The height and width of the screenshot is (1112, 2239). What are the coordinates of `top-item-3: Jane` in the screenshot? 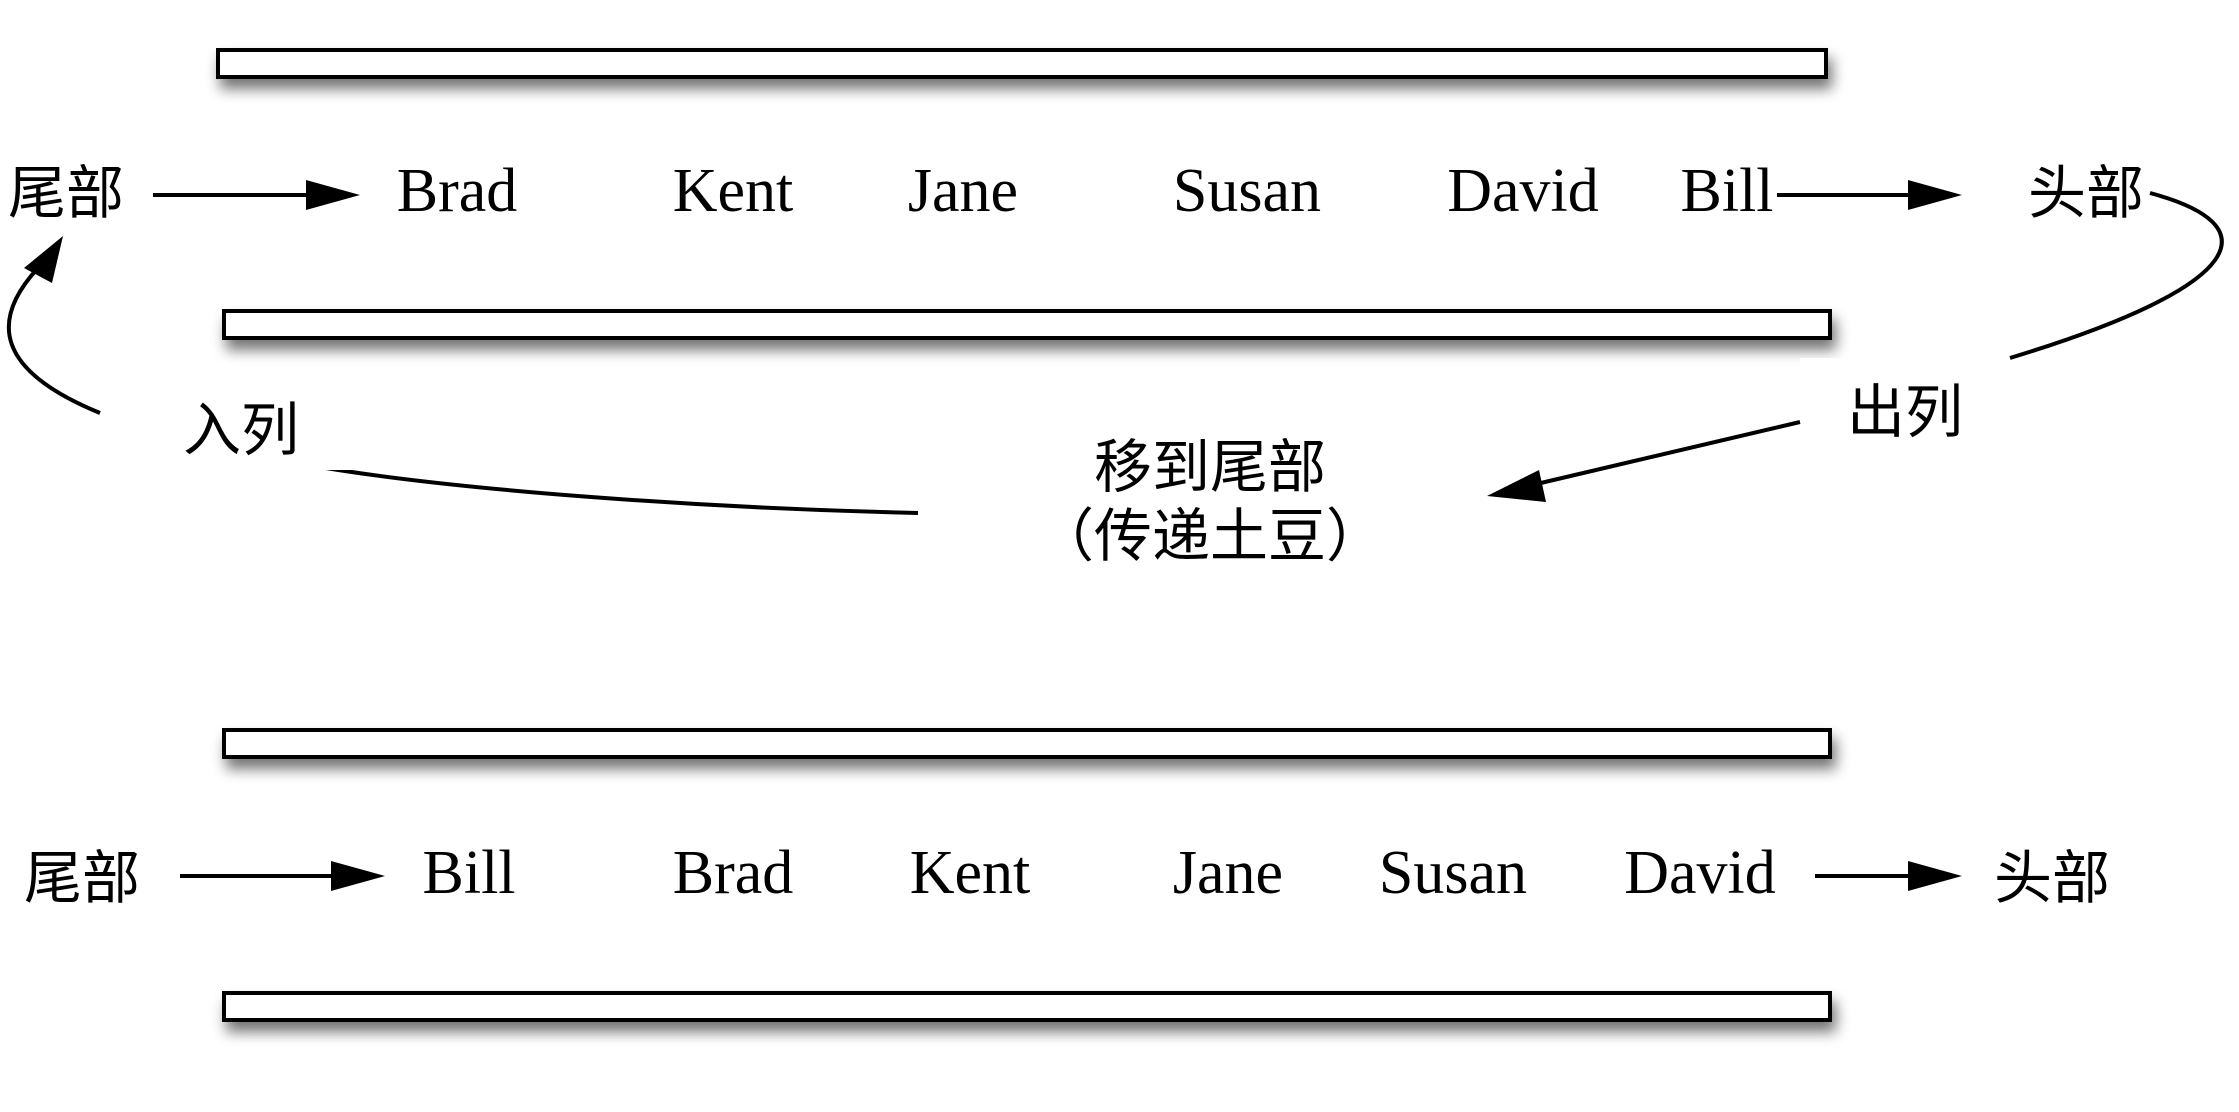 It's located at (963, 191).